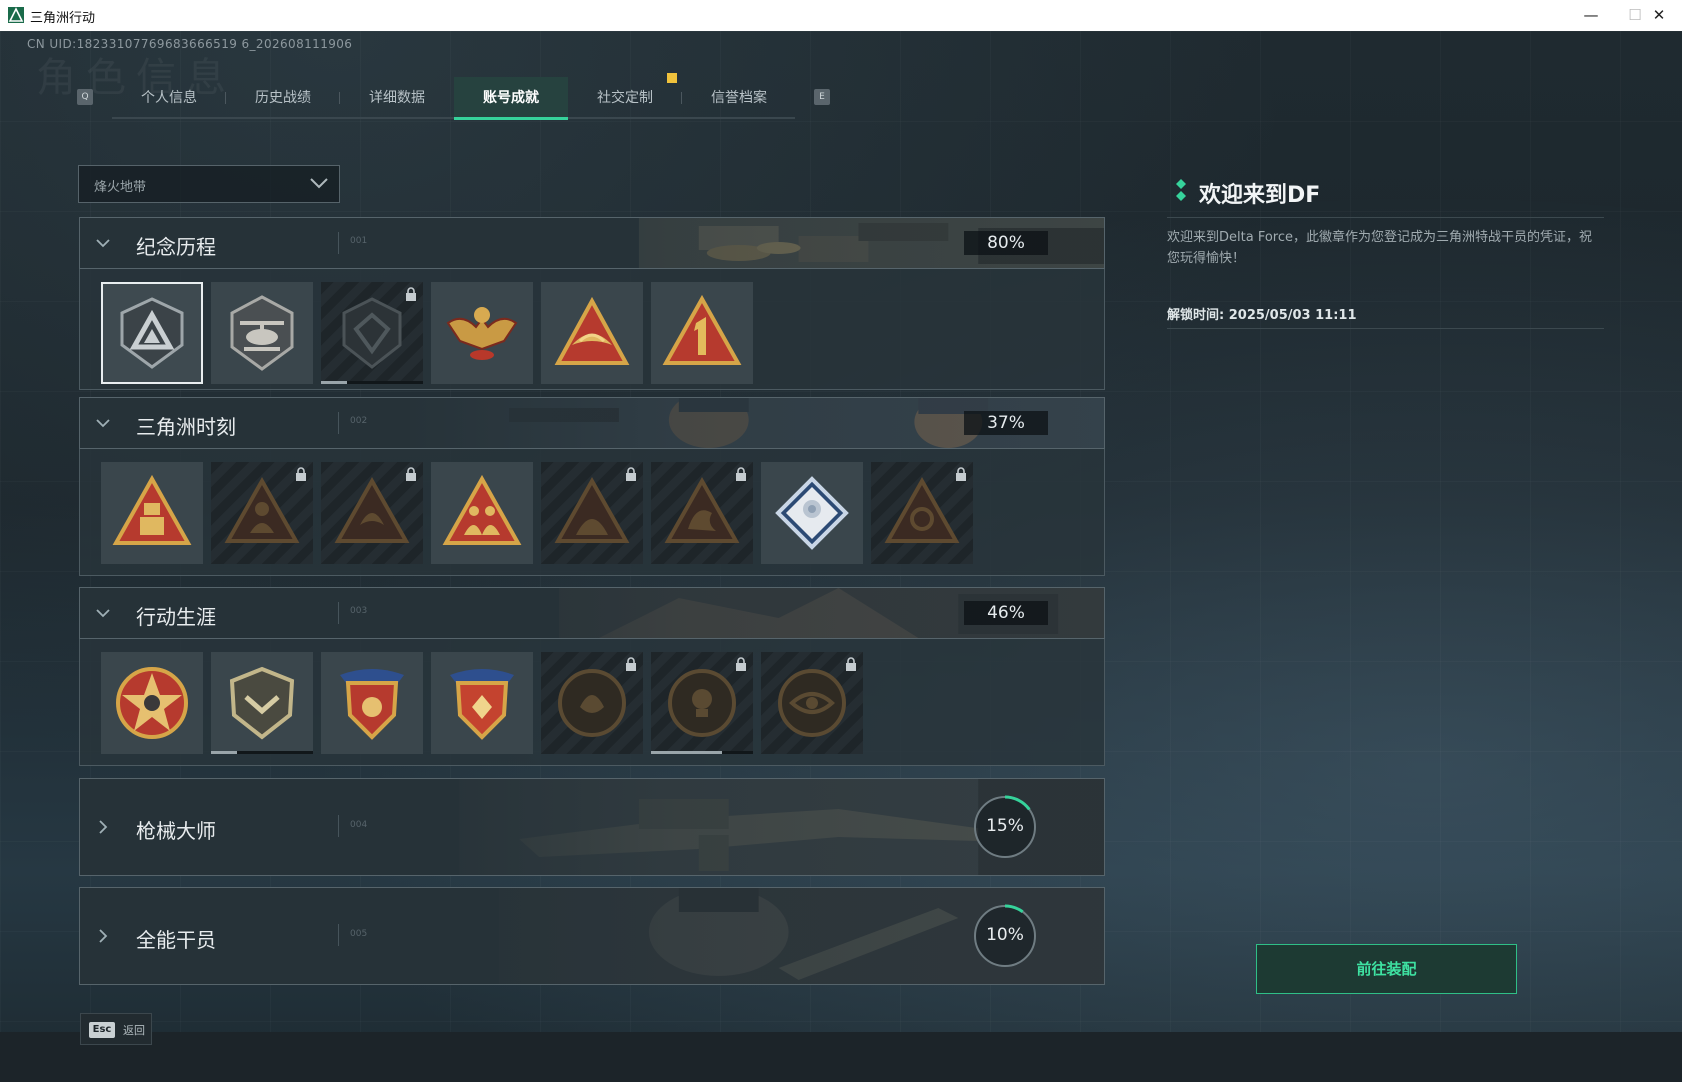 The image size is (1682, 1082). Describe the element at coordinates (359, 421) in the screenshot. I see `section-code: 002` at that location.